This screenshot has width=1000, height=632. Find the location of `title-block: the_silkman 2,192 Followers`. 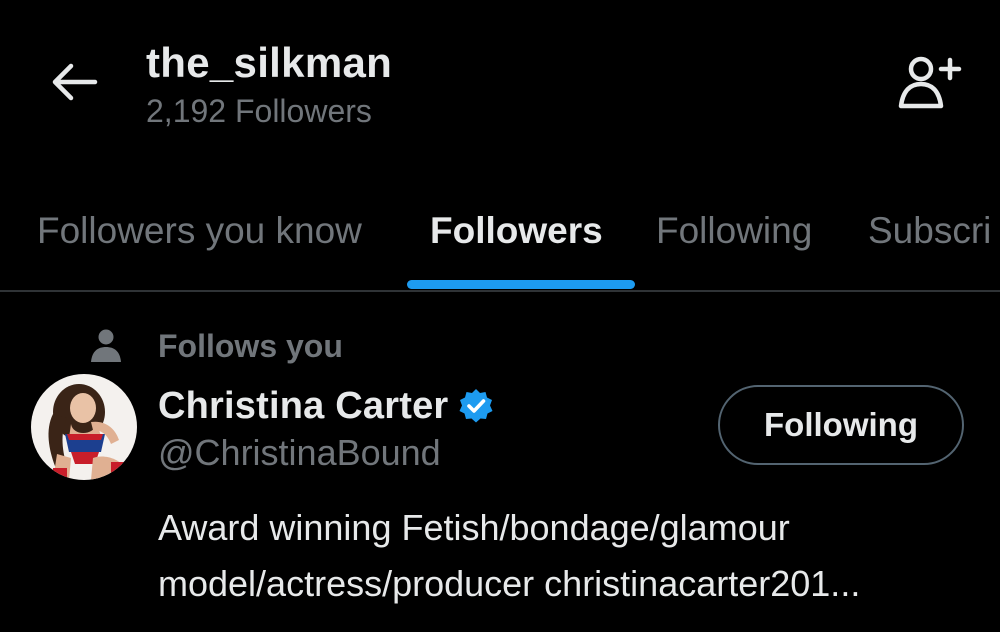

title-block: the_silkman 2,192 Followers is located at coordinates (269, 85).